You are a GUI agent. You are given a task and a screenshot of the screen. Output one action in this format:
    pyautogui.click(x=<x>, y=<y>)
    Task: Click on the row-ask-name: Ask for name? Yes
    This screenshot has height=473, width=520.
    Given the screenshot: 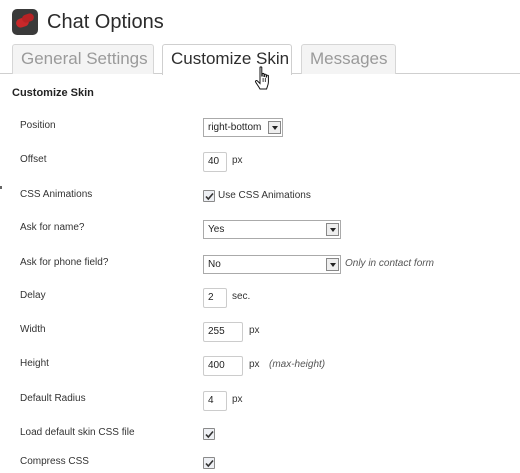 What is the action you would take?
    pyautogui.click(x=260, y=230)
    